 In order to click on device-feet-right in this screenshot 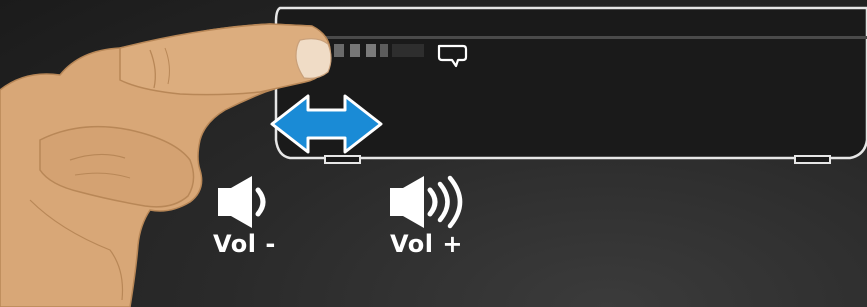, I will do `click(812, 159)`.